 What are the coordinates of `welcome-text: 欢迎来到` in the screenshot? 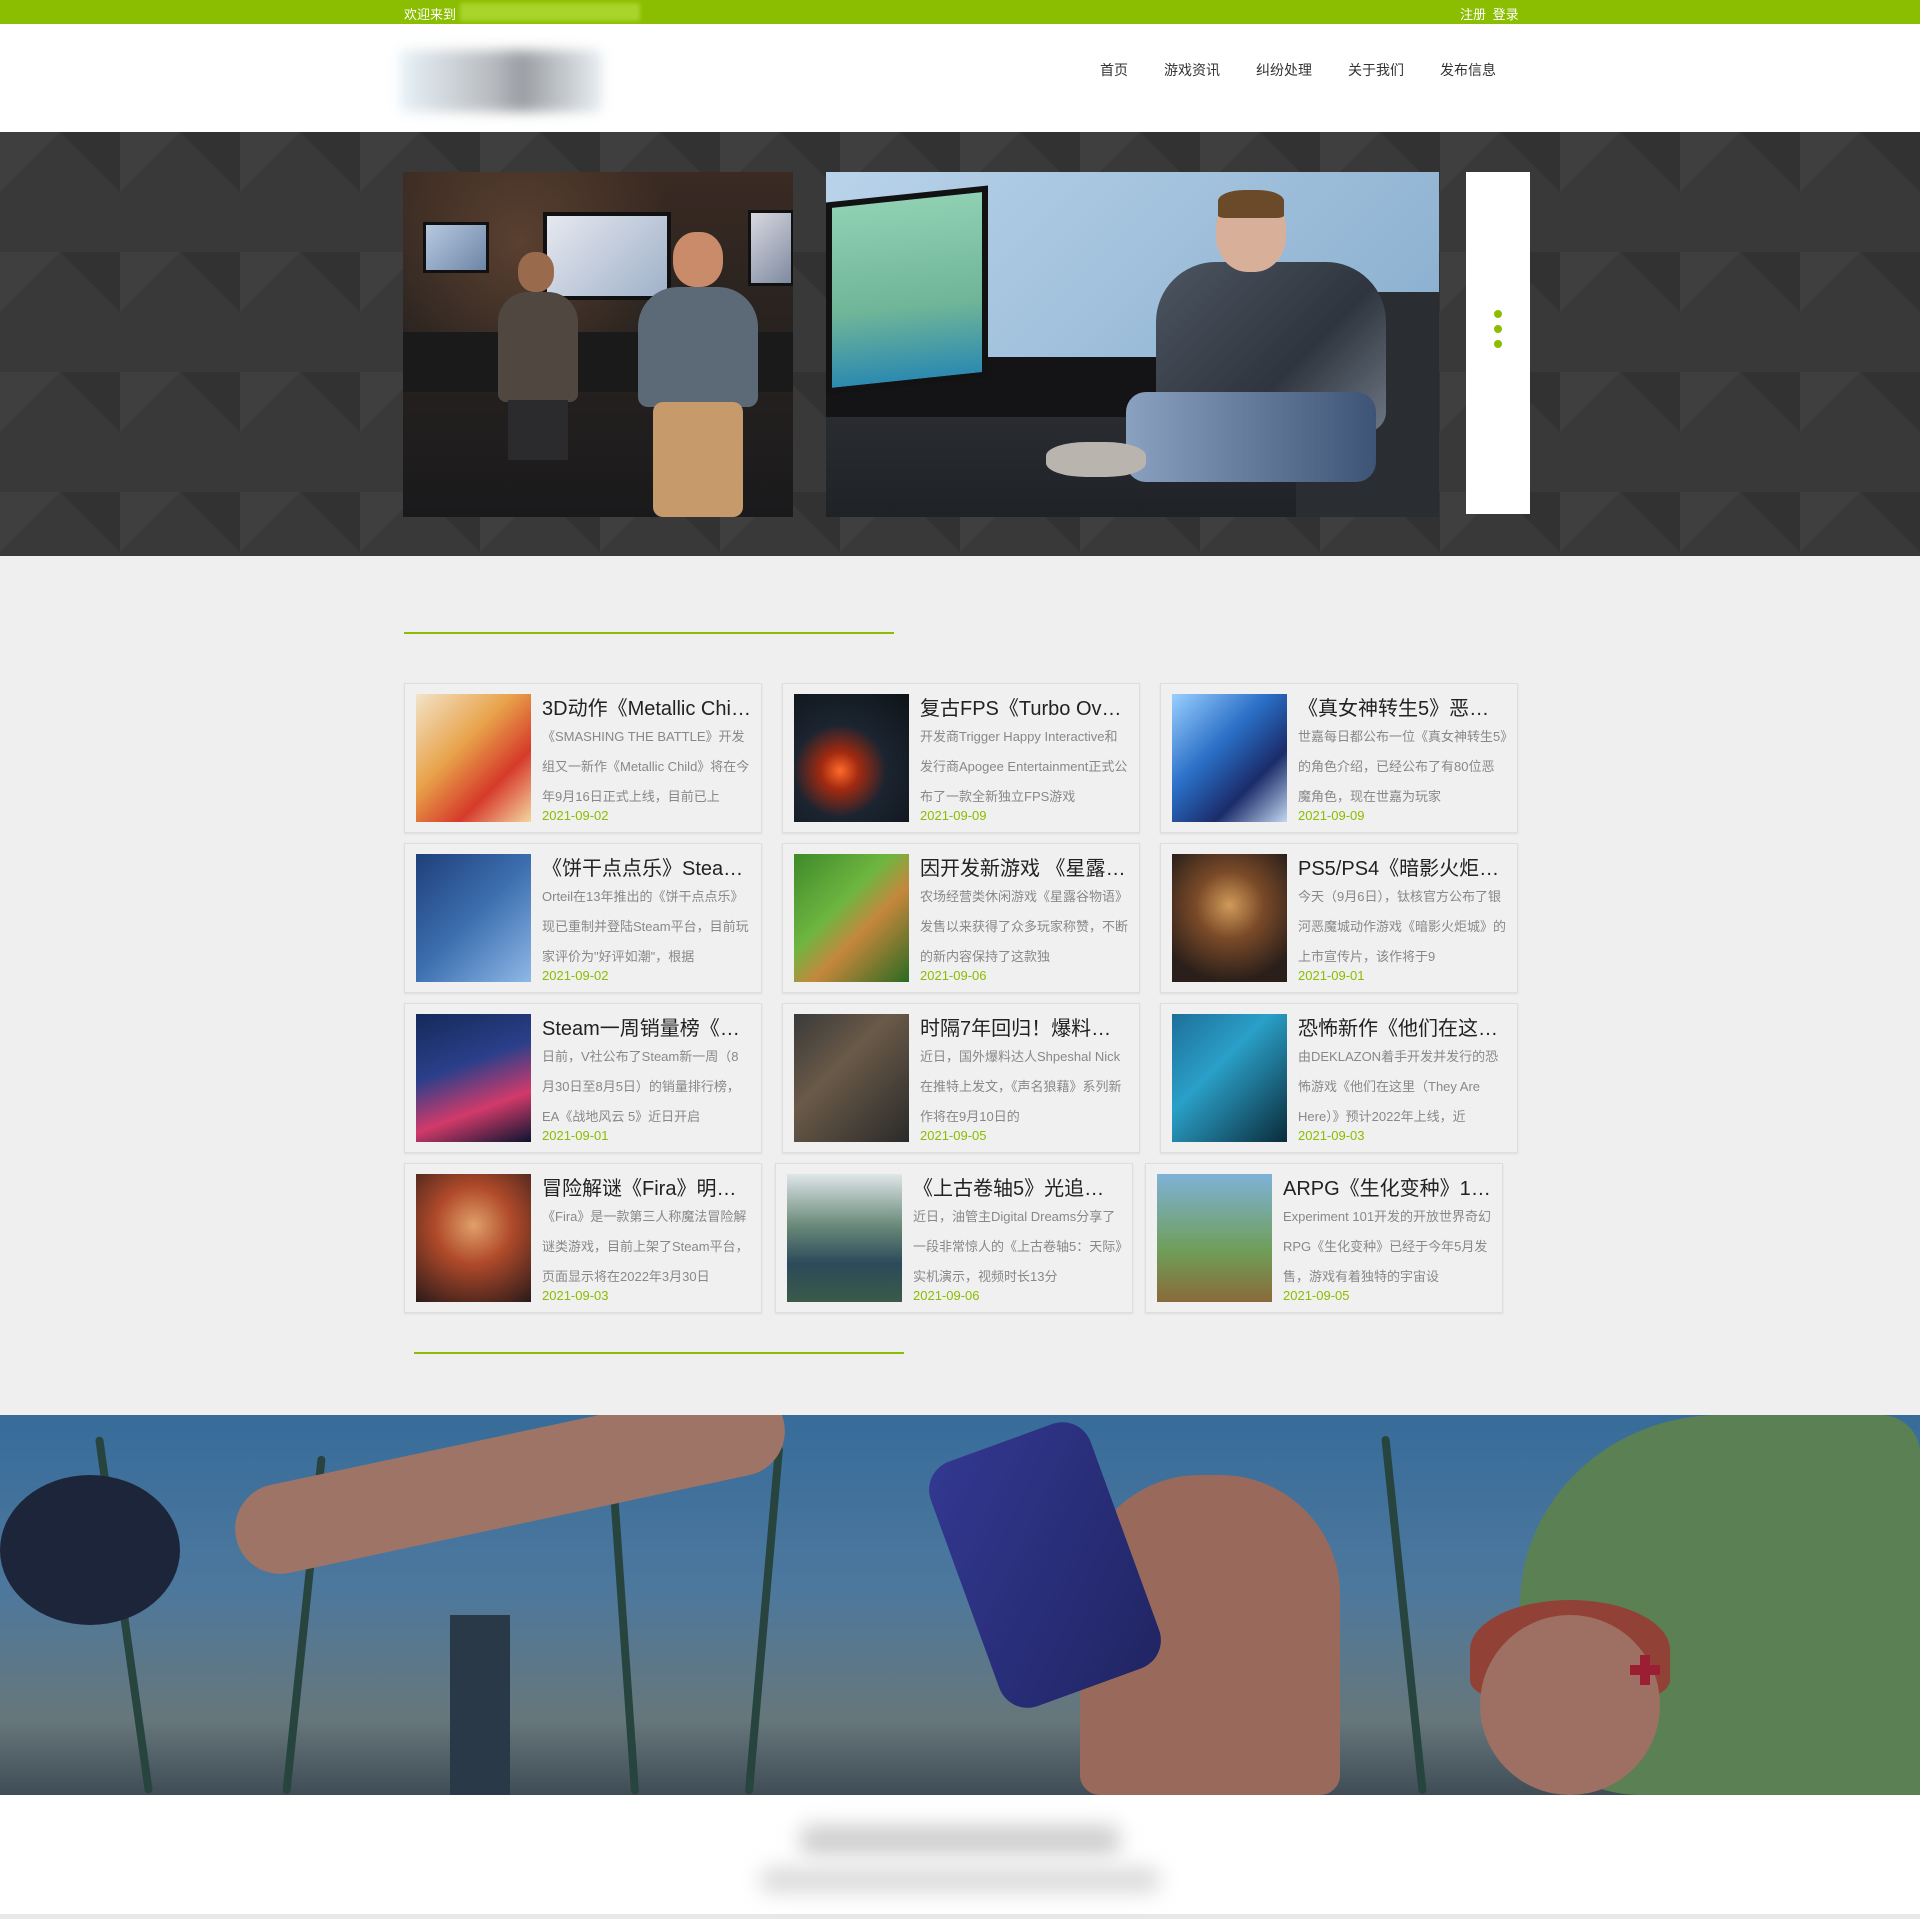 It's located at (430, 14).